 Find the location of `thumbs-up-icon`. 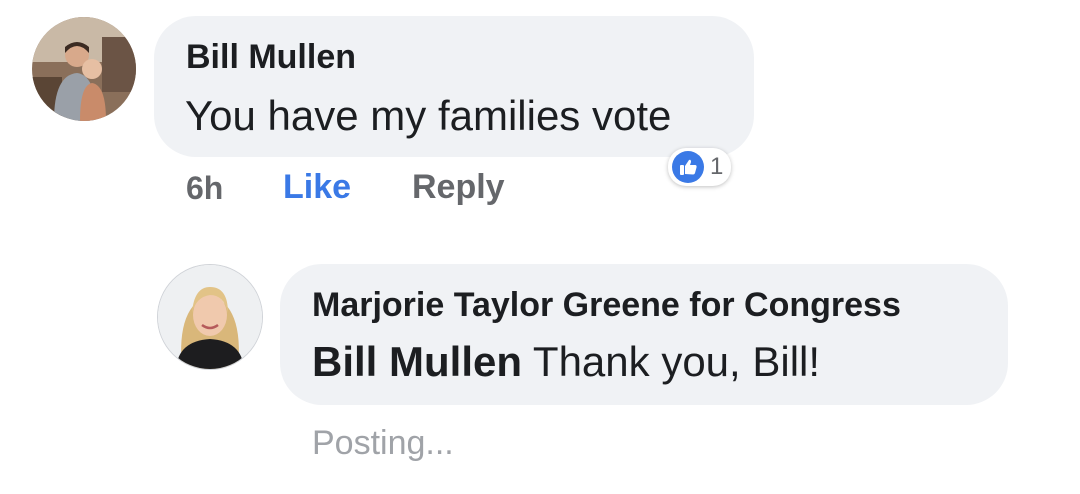

thumbs-up-icon is located at coordinates (688, 167).